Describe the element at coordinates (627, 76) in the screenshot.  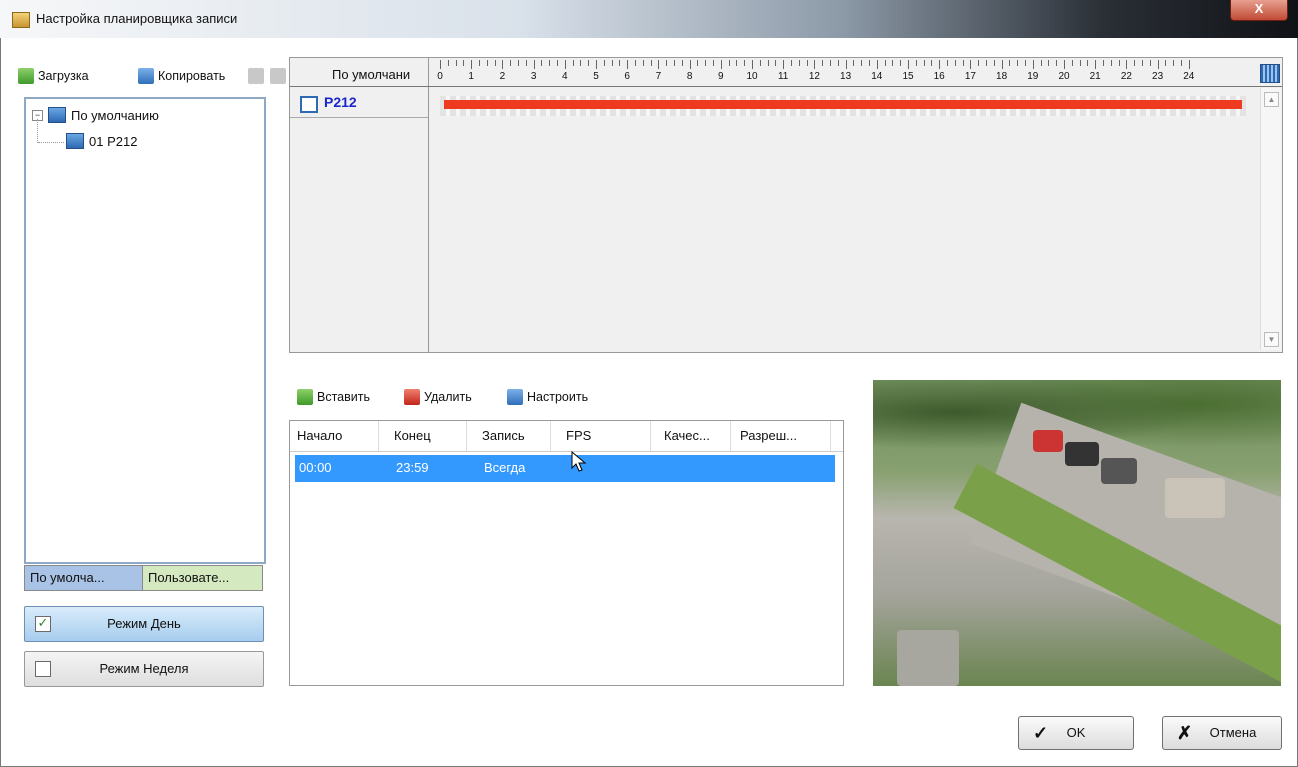
I see `hour-label: 6` at that location.